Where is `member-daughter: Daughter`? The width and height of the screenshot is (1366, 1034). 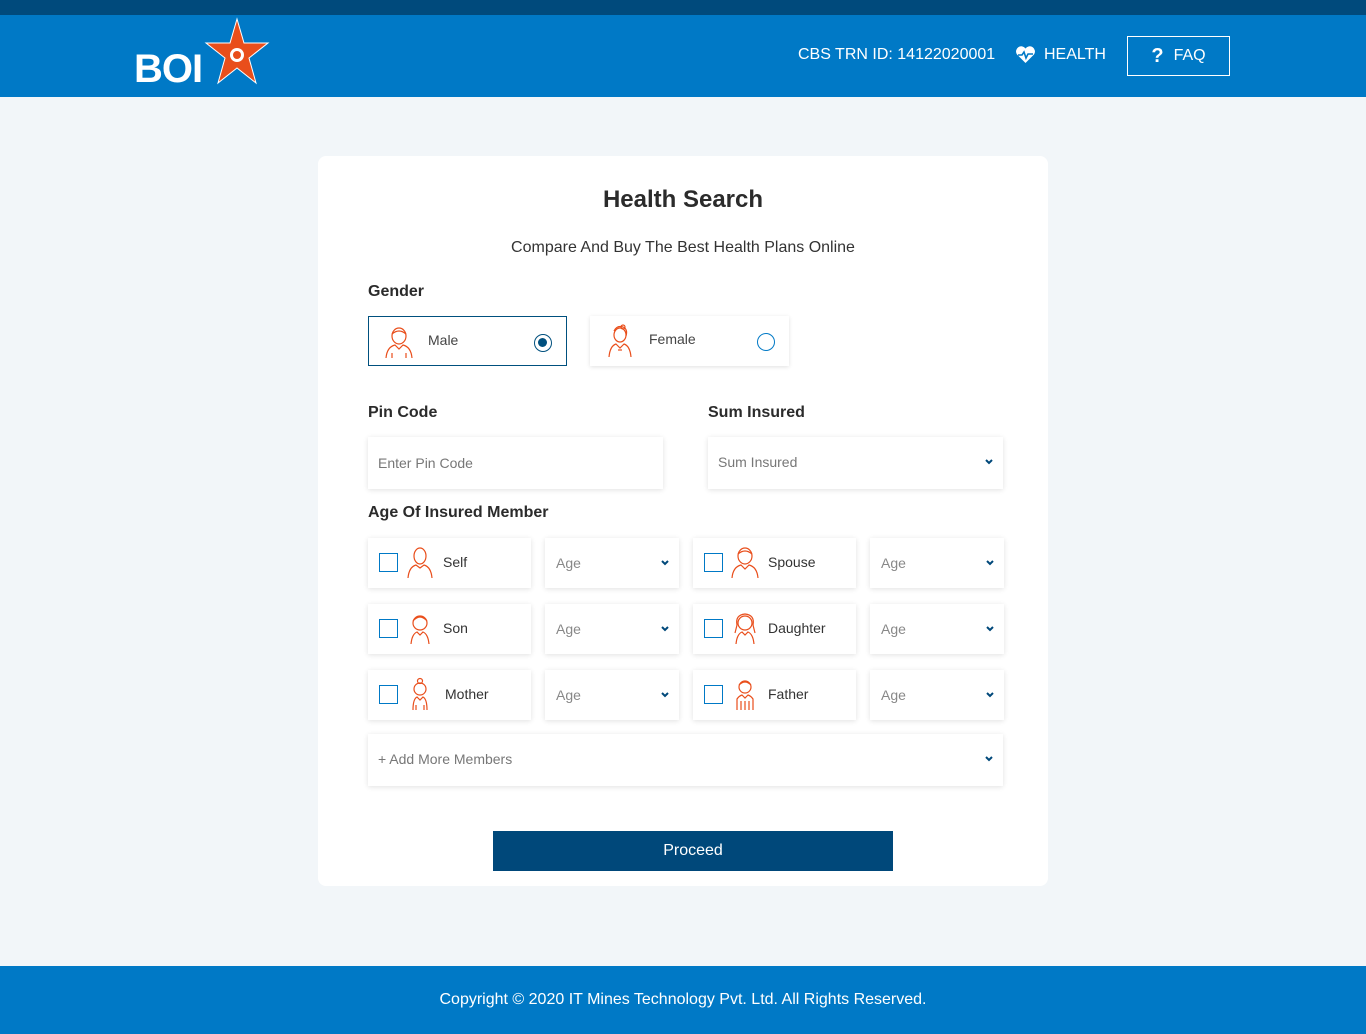
member-daughter: Daughter is located at coordinates (774, 629).